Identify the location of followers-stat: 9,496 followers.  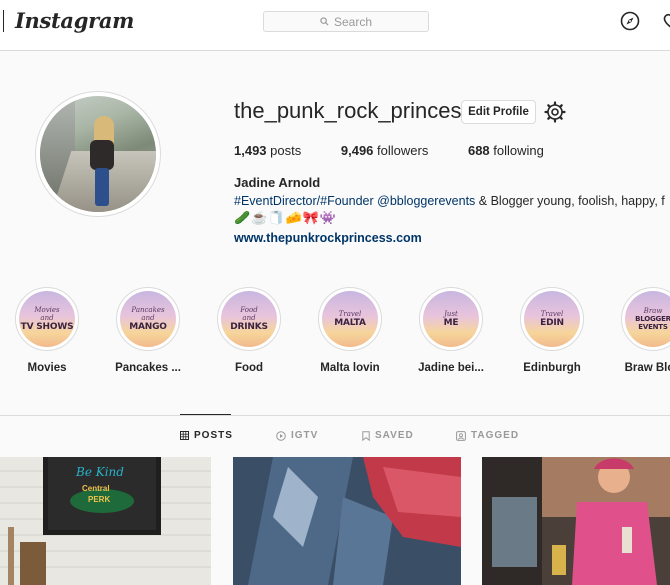
(384, 150).